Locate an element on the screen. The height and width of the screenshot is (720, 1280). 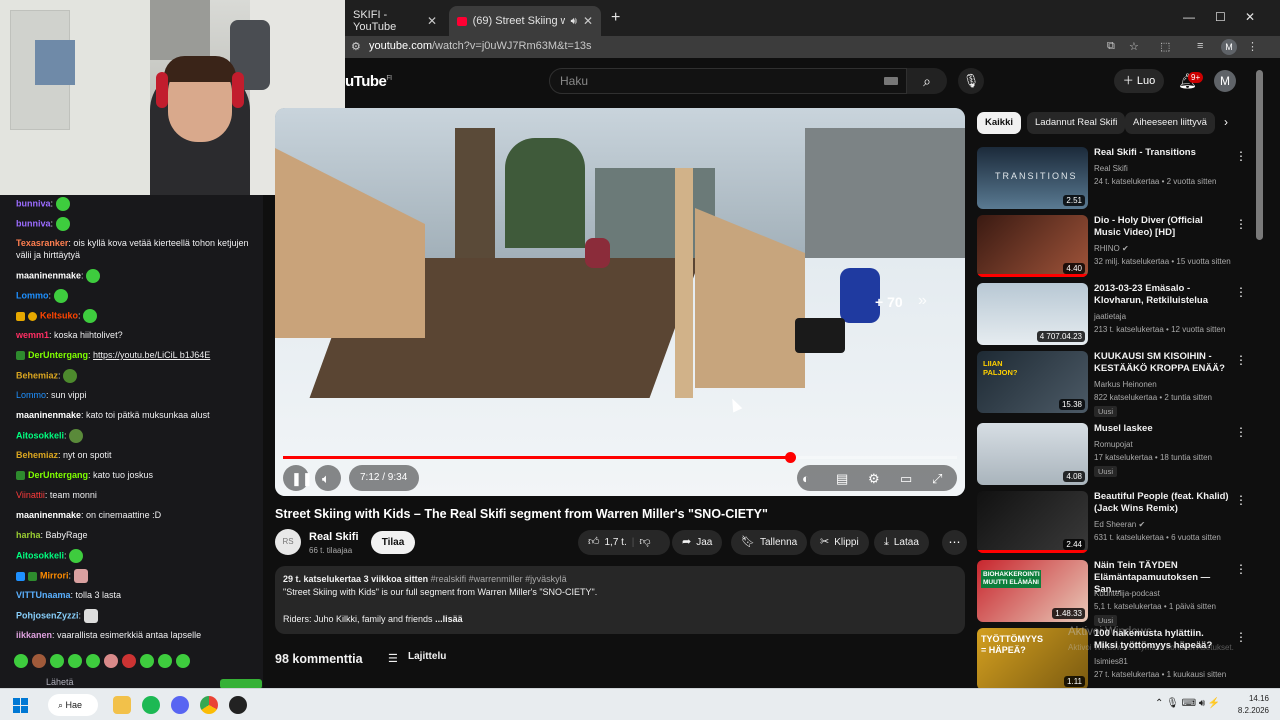
site-settings-icon: ⚙ is located at coordinates (356, 46).